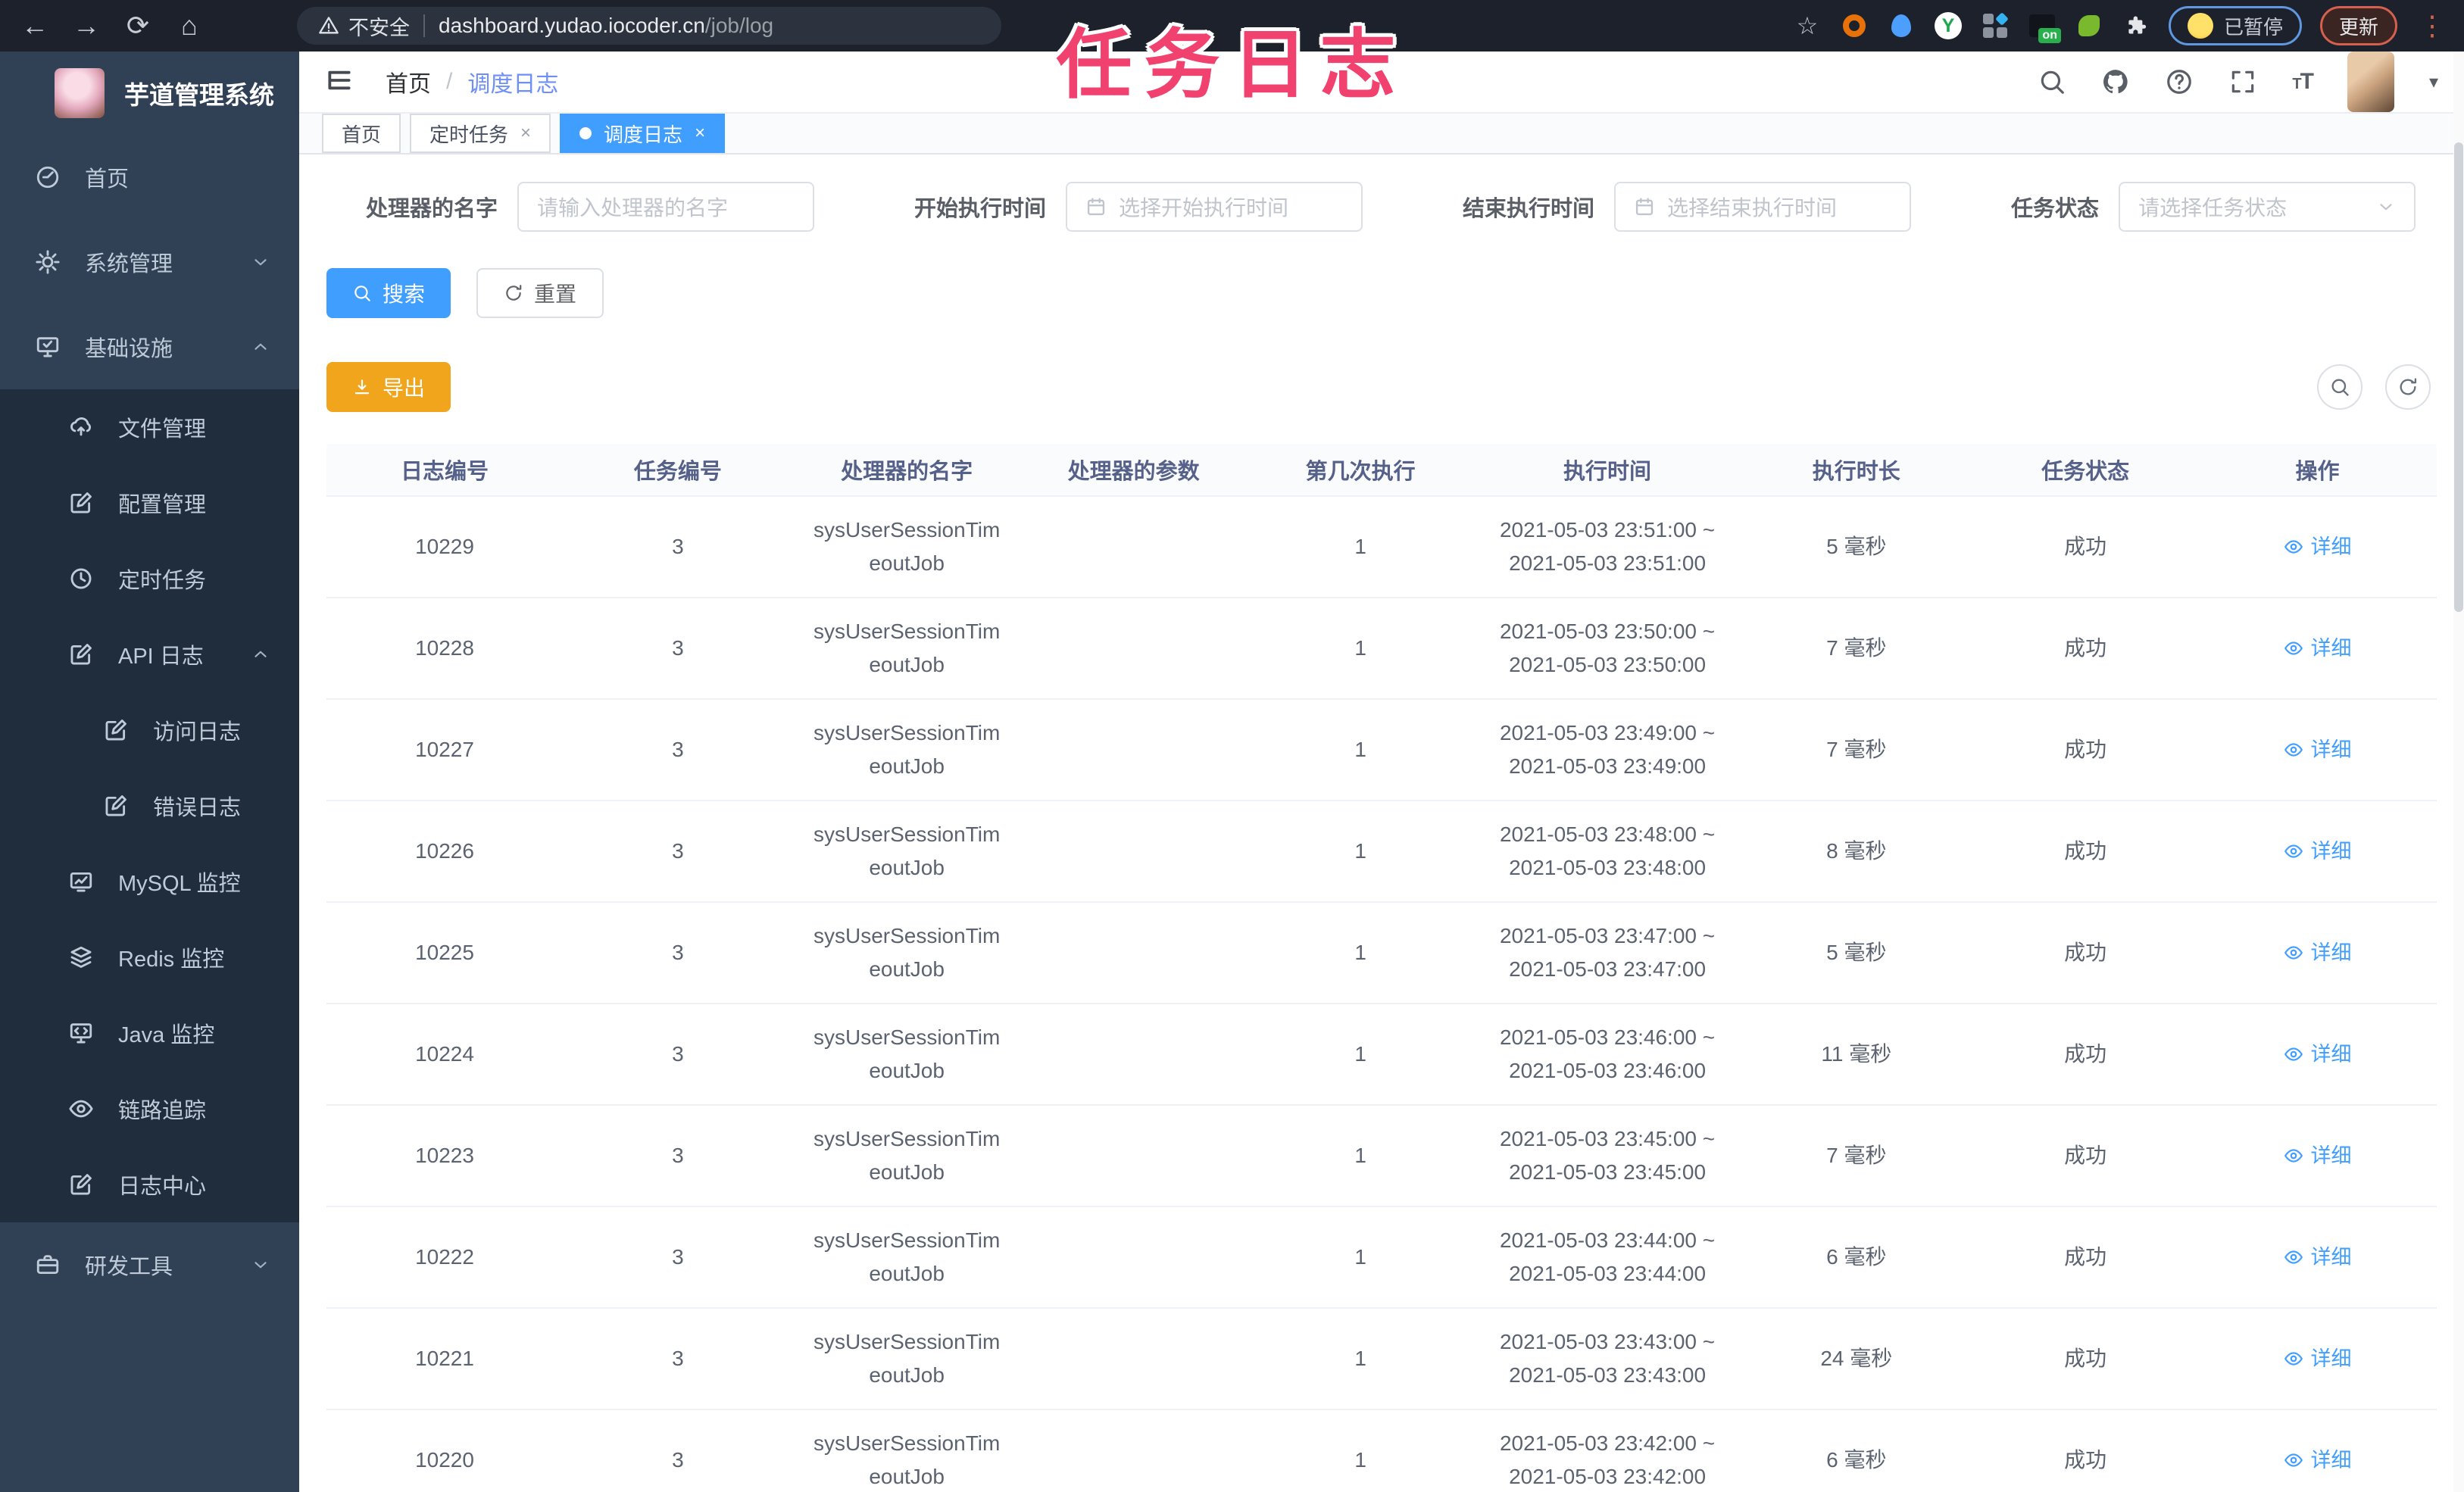 This screenshot has height=1492, width=2464. I want to click on logo-avatar, so click(80, 93).